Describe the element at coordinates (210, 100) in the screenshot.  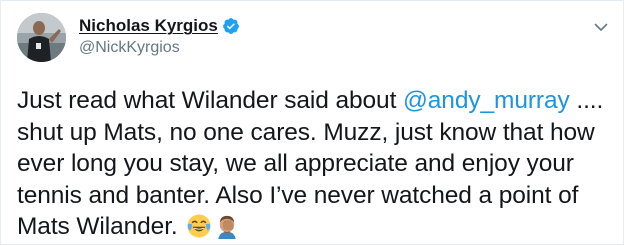
I see `tweet-text-part1: Just read what Wilander said about` at that location.